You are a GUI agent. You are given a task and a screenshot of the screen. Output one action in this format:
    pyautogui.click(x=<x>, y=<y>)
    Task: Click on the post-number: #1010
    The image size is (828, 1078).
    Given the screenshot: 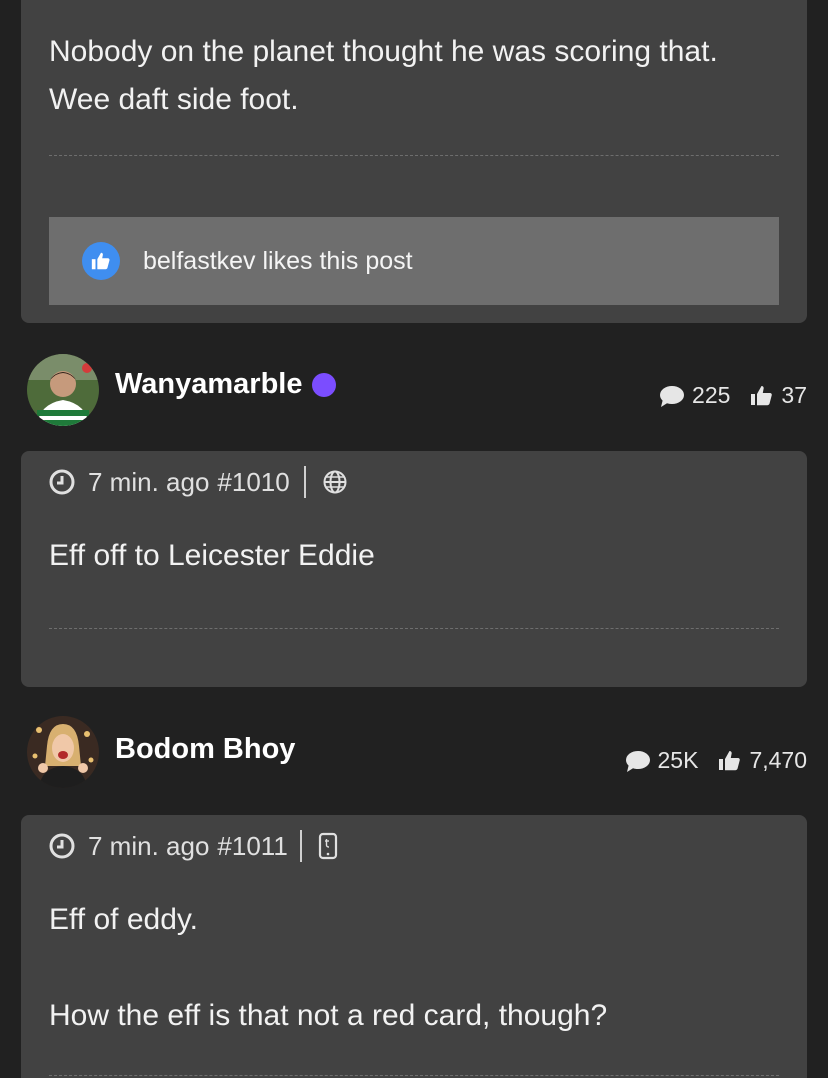 What is the action you would take?
    pyautogui.click(x=253, y=482)
    